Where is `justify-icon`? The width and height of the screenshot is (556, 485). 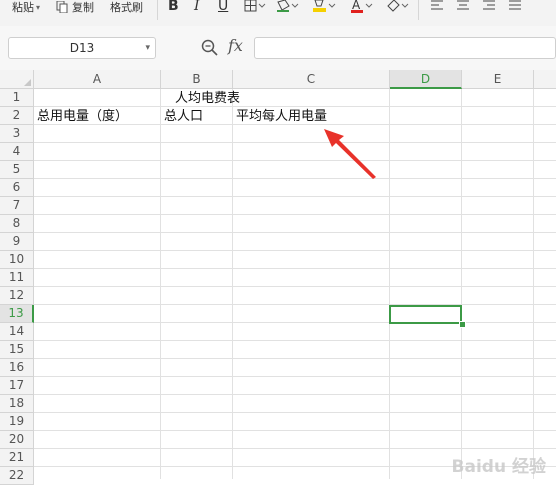
justify-icon is located at coordinates (515, 5).